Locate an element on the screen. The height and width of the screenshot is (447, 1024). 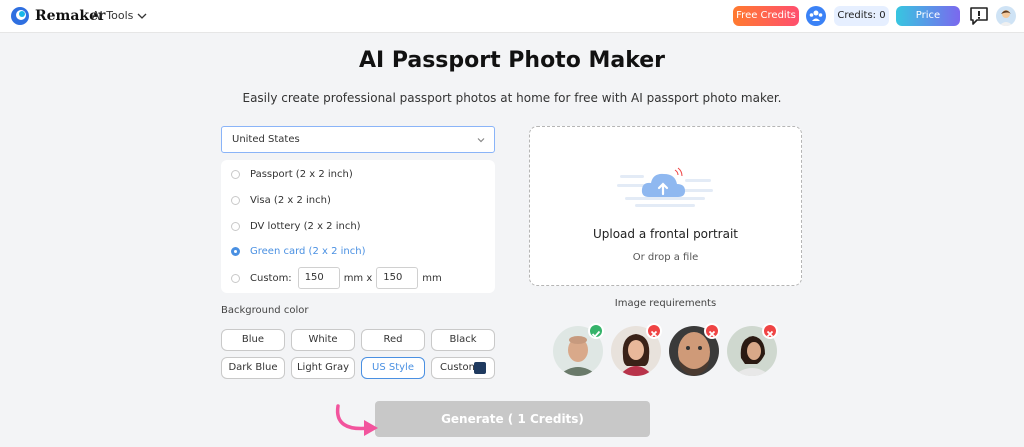
background-color-label: Background color is located at coordinates (265, 310).